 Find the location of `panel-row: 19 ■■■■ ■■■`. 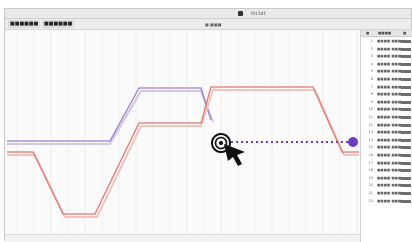

panel-row: 19 ■■■■ ■■■ is located at coordinates (386, 178).